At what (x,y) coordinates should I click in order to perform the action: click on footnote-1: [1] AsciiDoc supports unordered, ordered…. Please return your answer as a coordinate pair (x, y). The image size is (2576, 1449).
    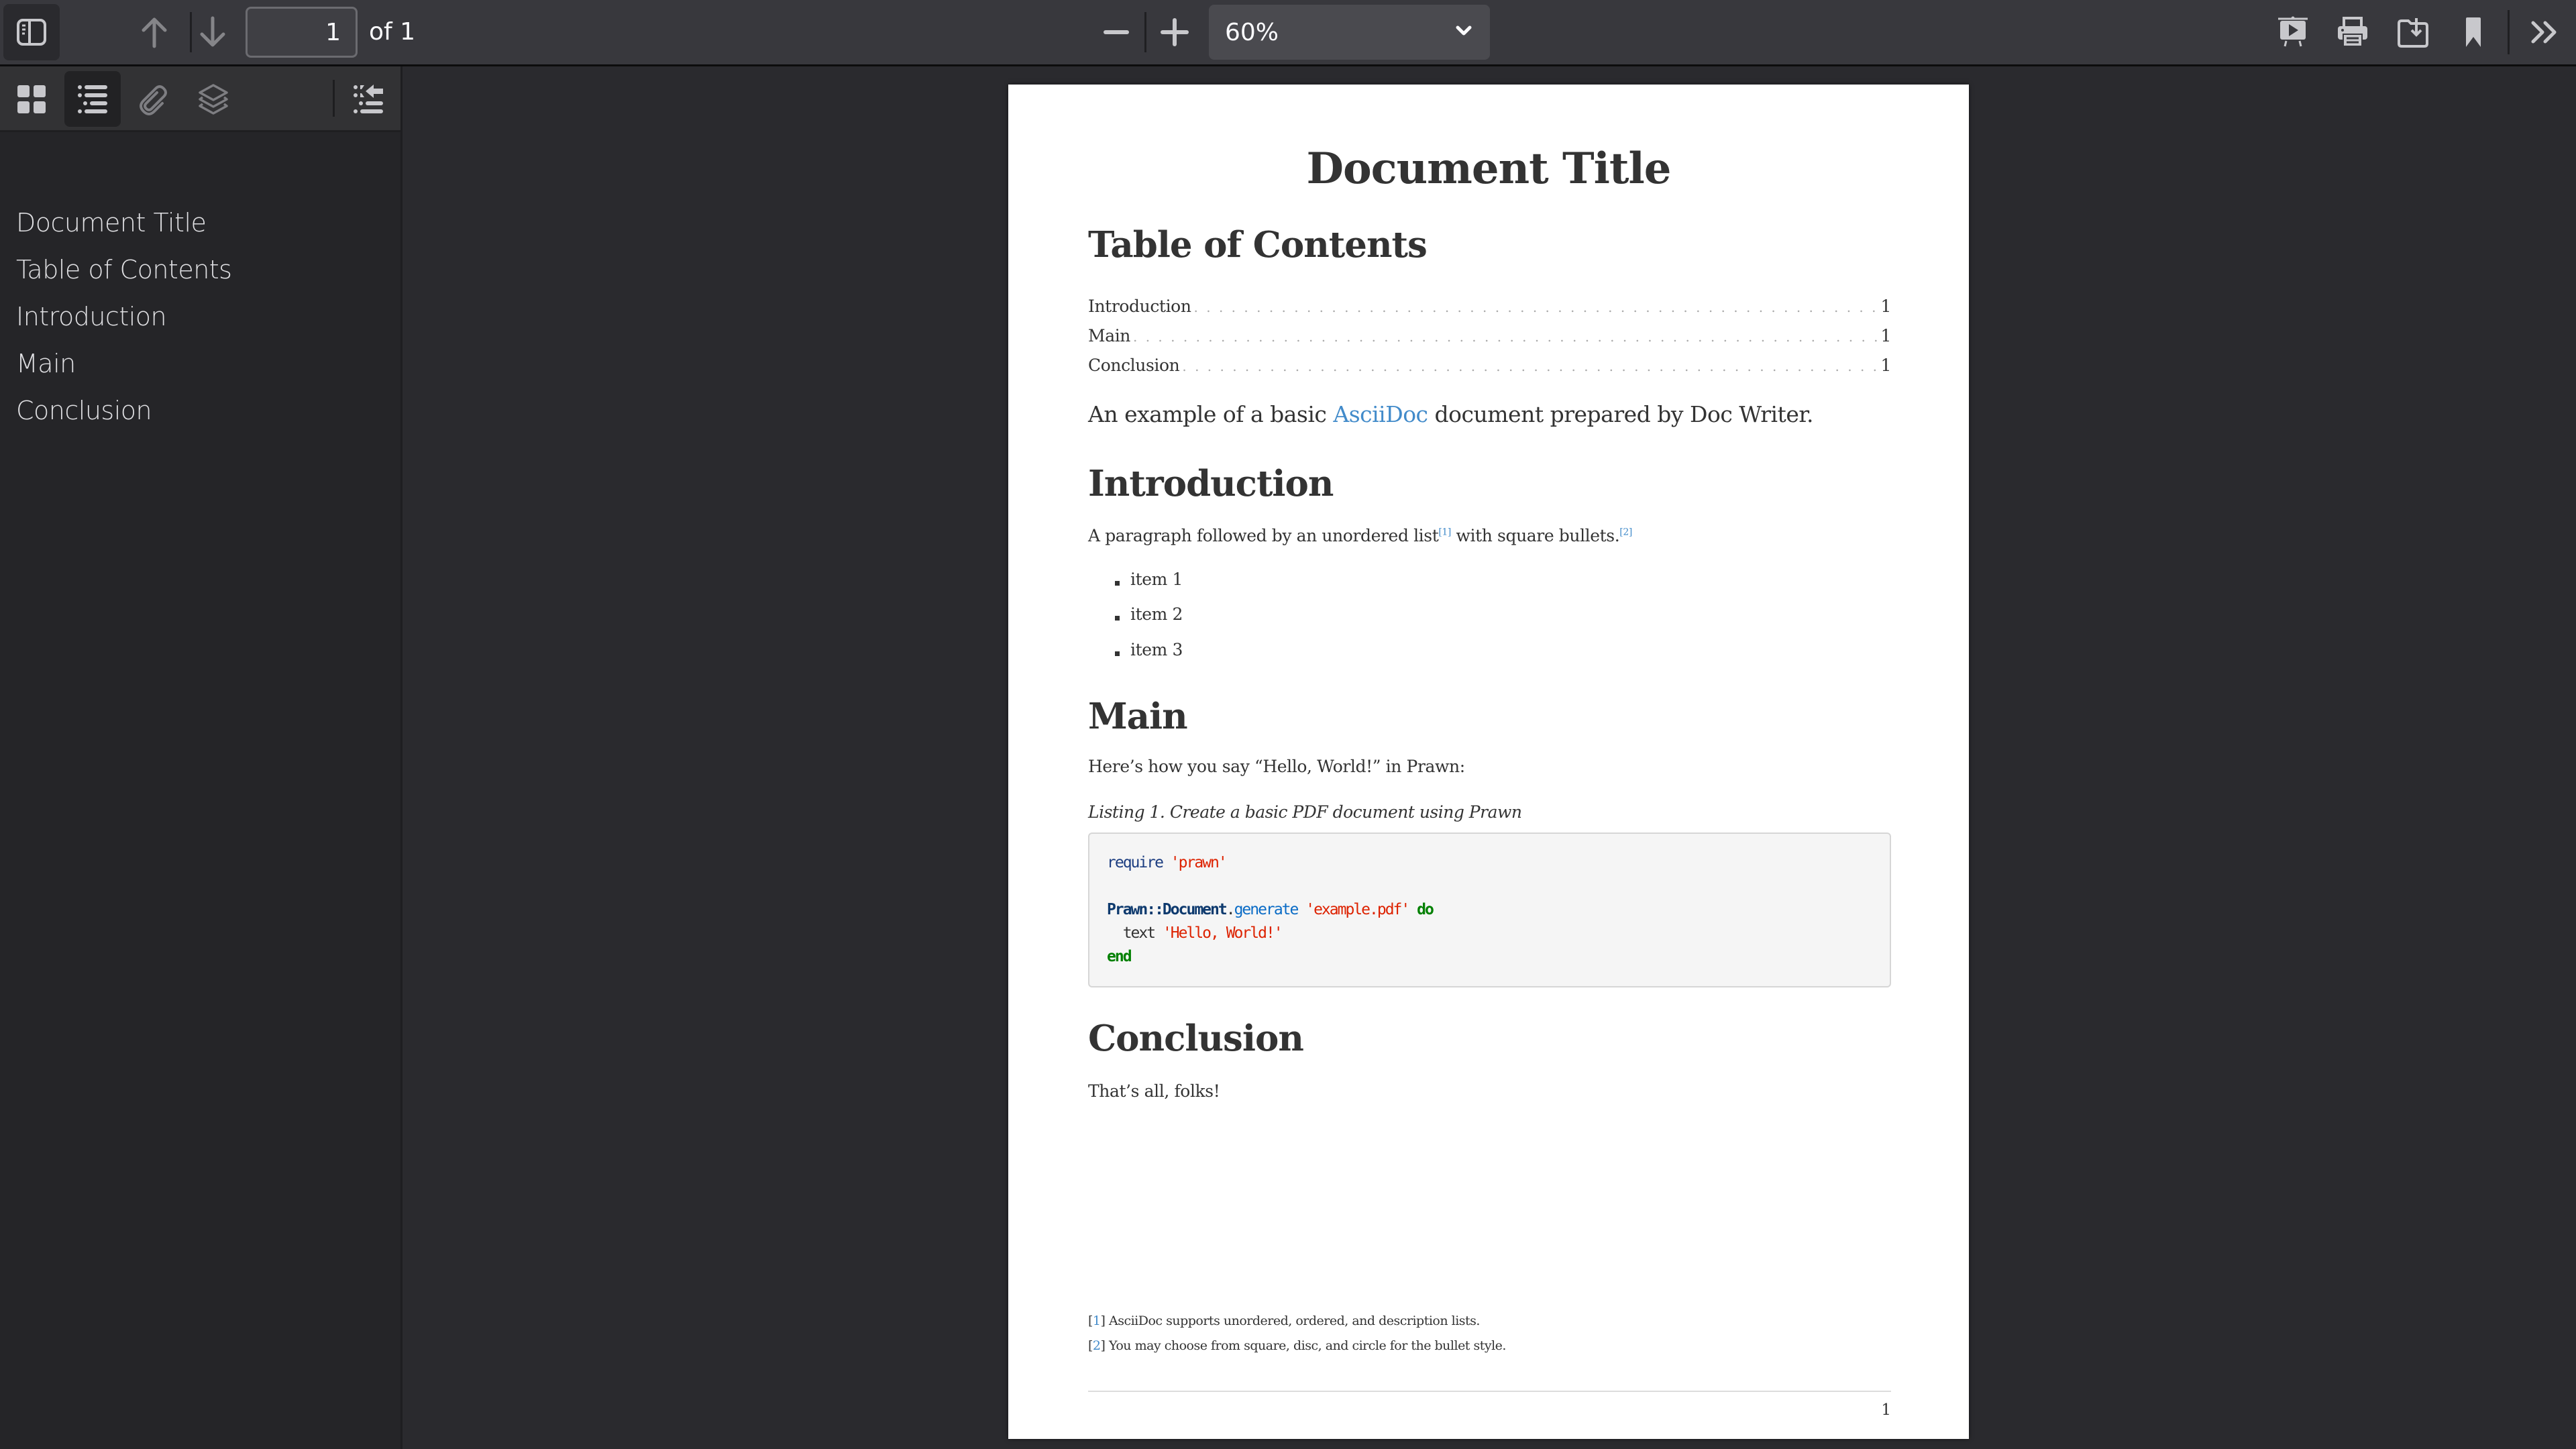
    Looking at the image, I should click on (1284, 1320).